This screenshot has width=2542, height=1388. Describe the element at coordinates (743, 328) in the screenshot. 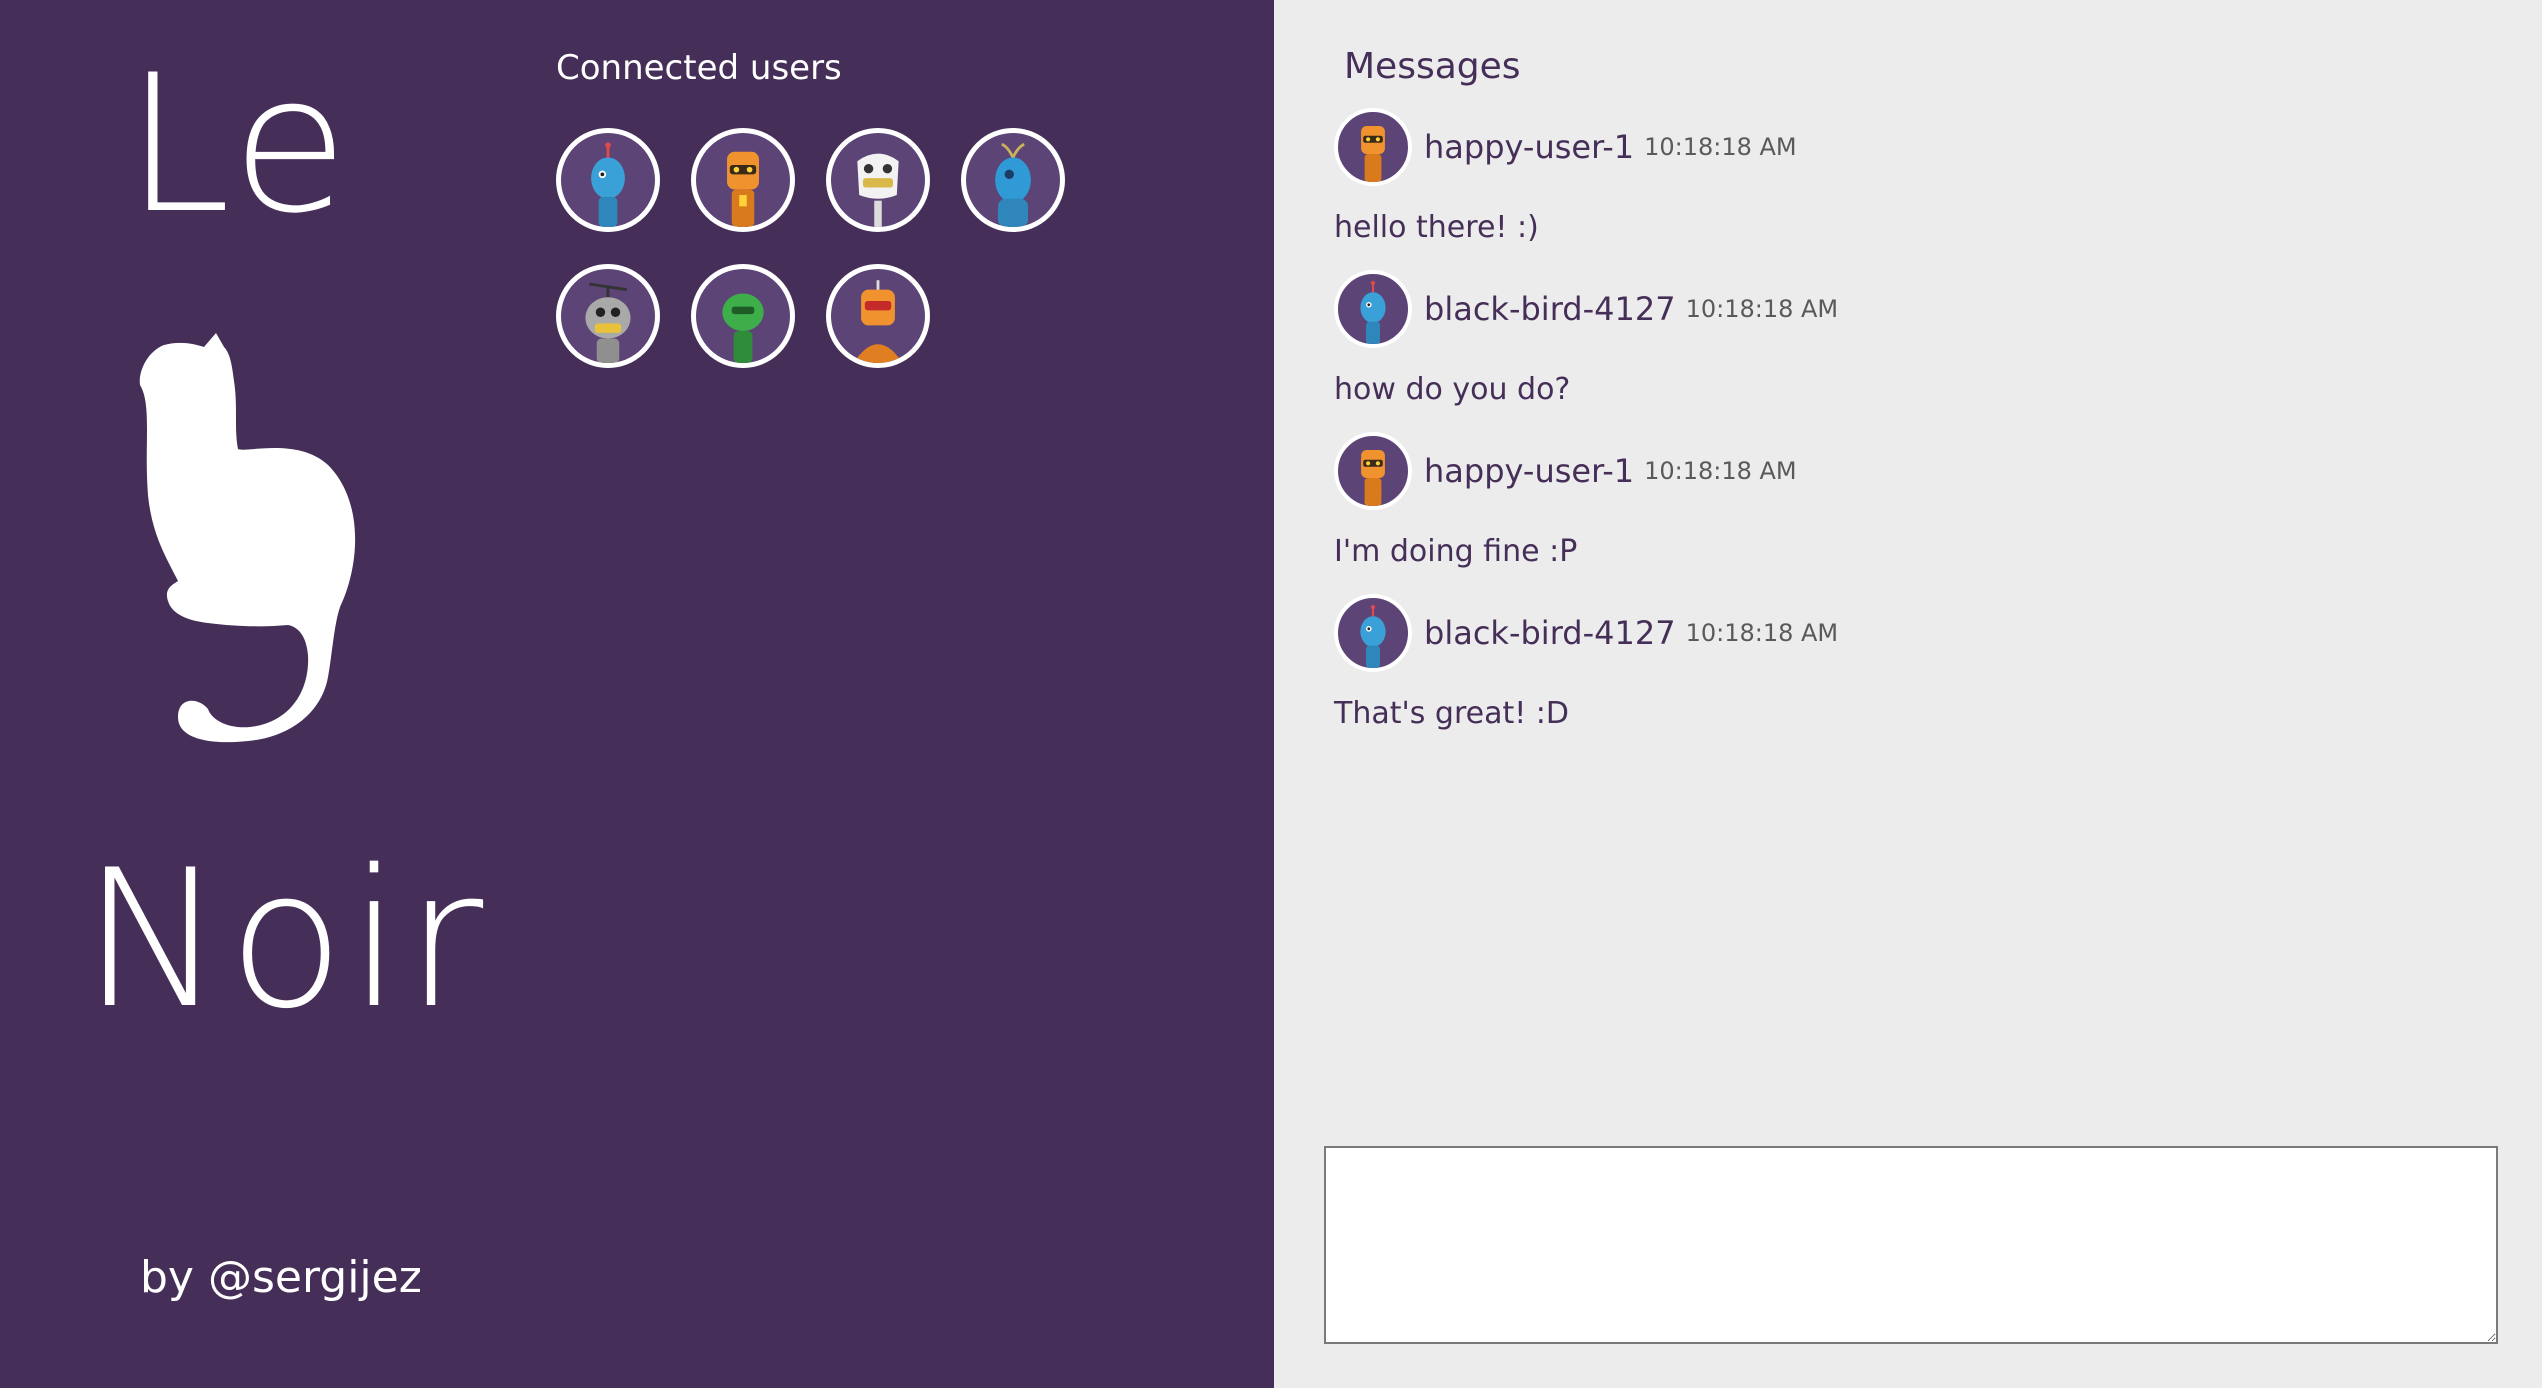

I see `green-robot-icon` at that location.